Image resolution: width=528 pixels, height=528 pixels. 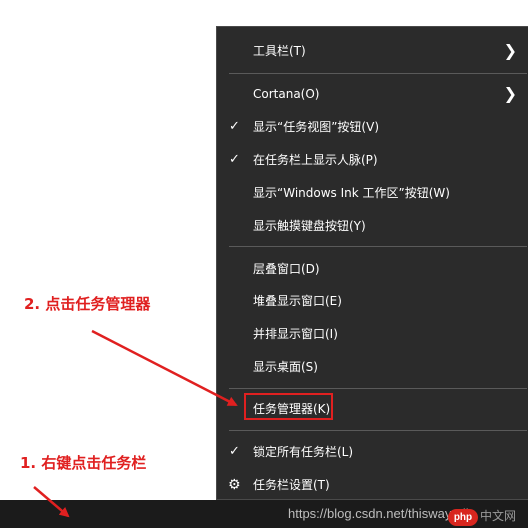 What do you see at coordinates (87, 304) in the screenshot?
I see `annotation-step-2: 2. 点击任务管理器` at bounding box center [87, 304].